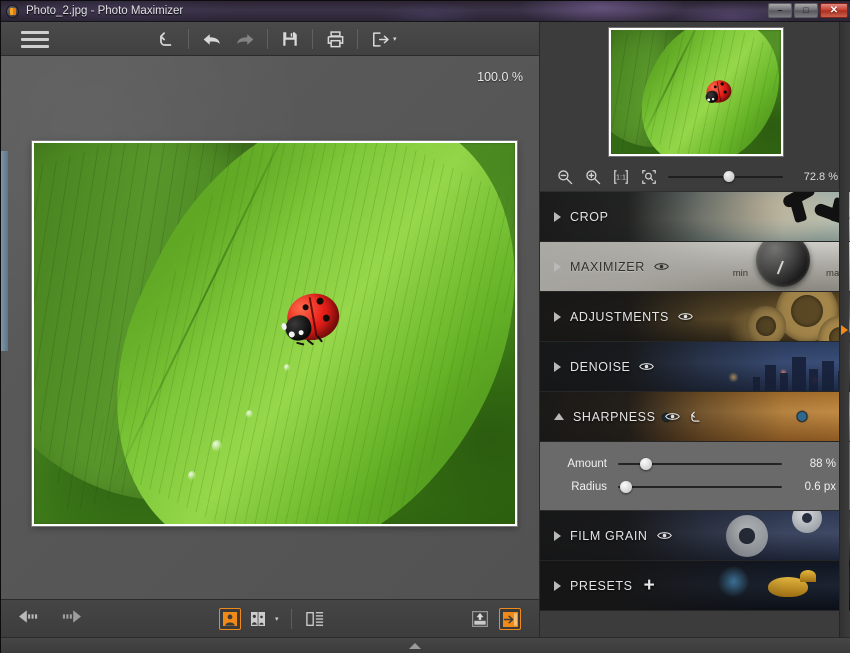  What do you see at coordinates (820, 176) in the screenshot?
I see `navigator-zoom-value: 72.8 %` at bounding box center [820, 176].